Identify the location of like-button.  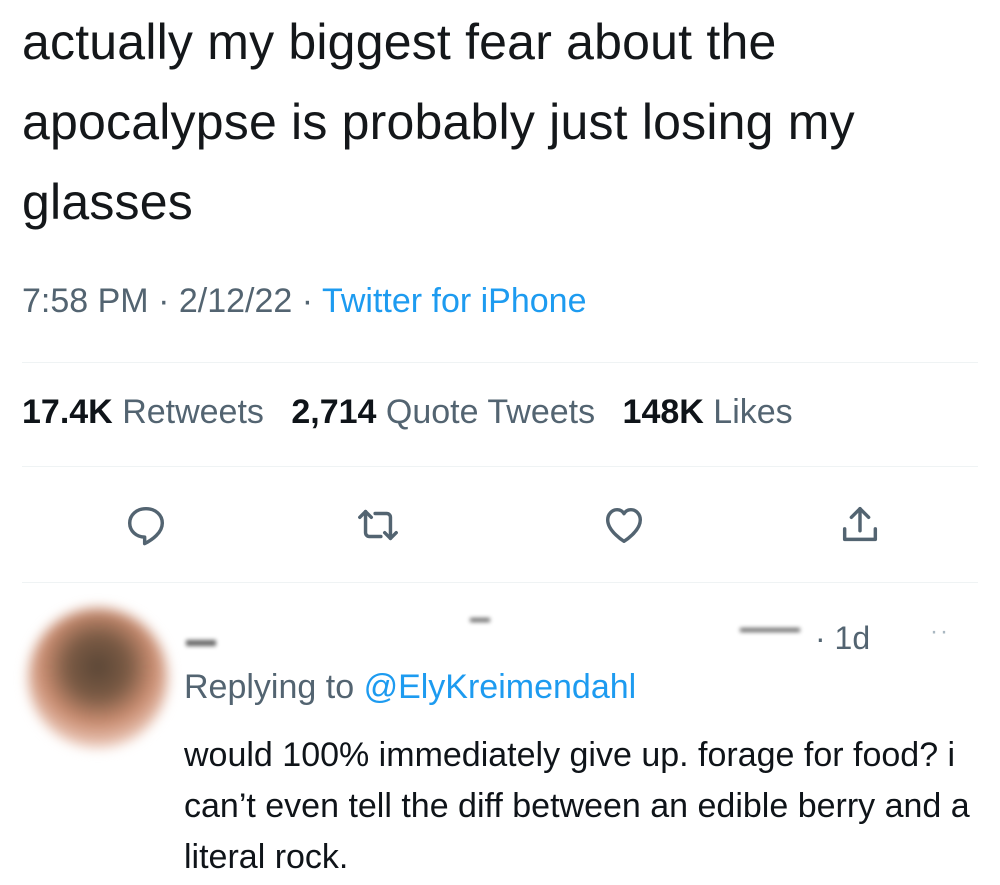
(624, 525).